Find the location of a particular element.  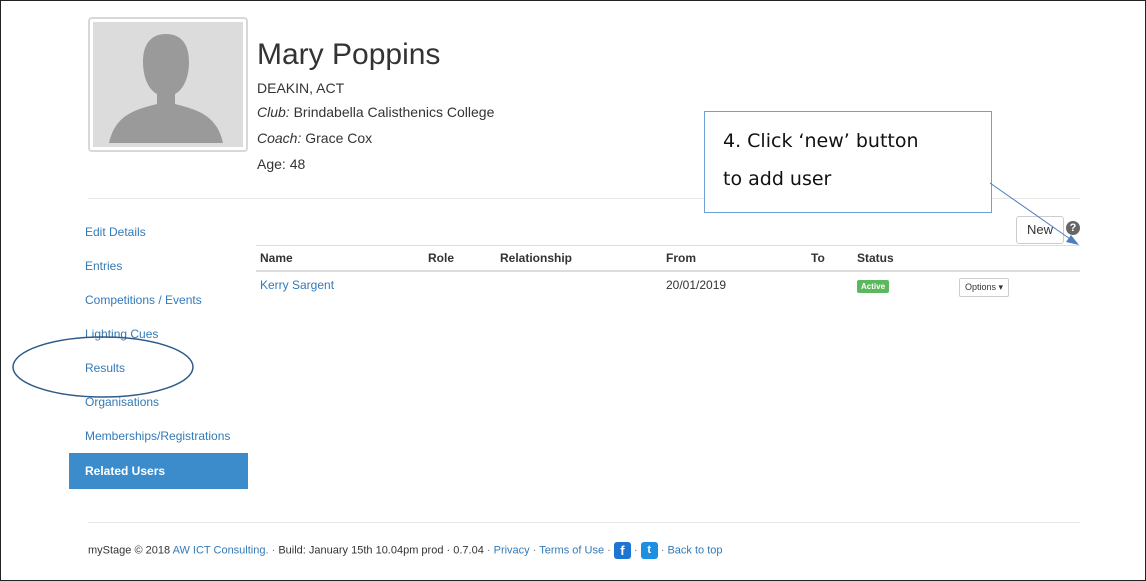

annotation-ellipse is located at coordinates (103, 367).